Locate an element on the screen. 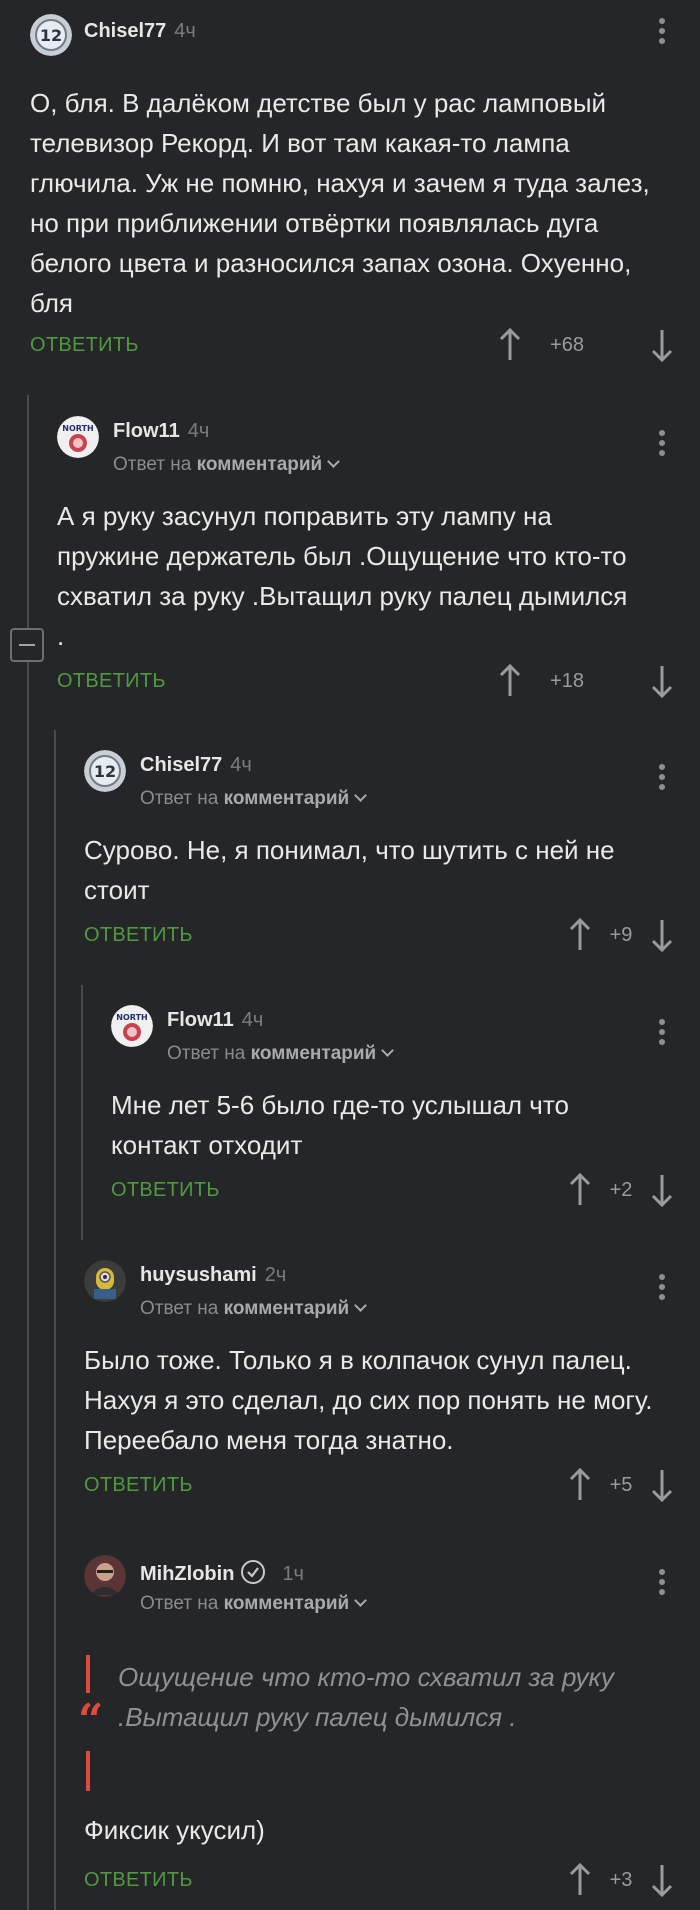 The image size is (700, 1910). quote-icon: “ is located at coordinates (91, 1720).